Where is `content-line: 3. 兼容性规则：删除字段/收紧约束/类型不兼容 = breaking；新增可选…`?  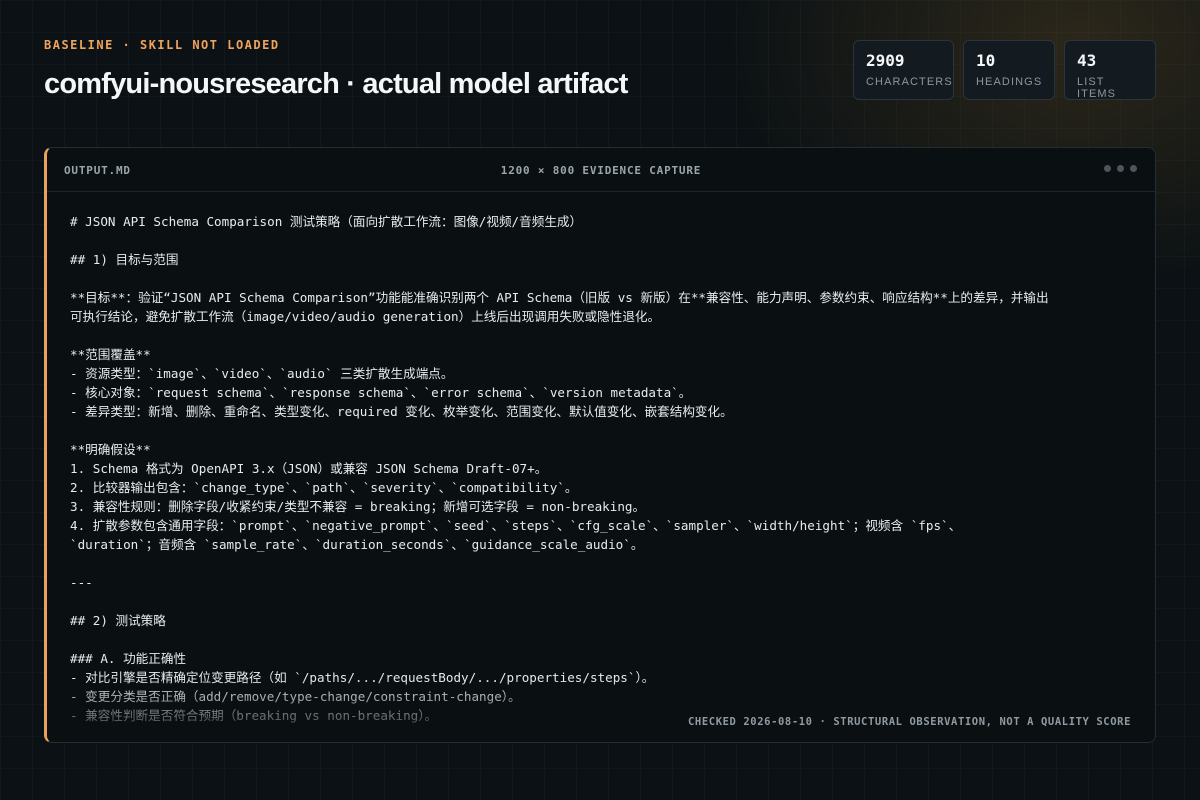 content-line: 3. 兼容性规则：删除字段/收紧约束/类型不兼容 = breaking；新增可选… is located at coordinates (358, 506).